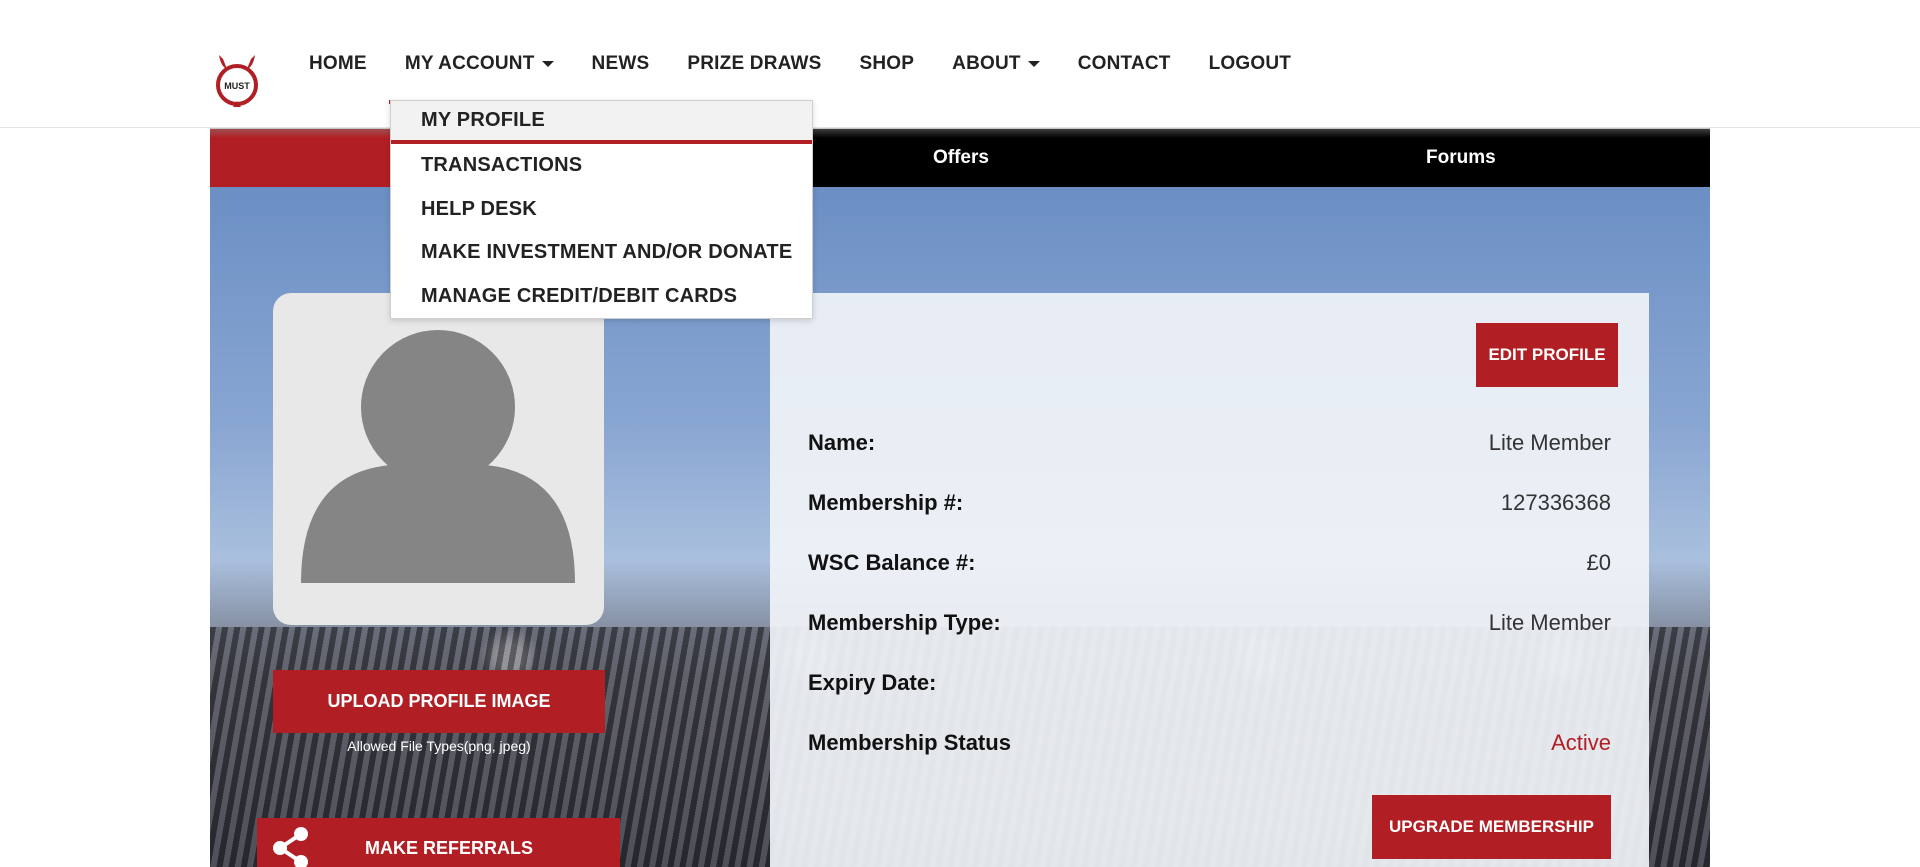 The width and height of the screenshot is (1920, 867). Describe the element at coordinates (904, 622) in the screenshot. I see `field-label: Membership Type:` at that location.